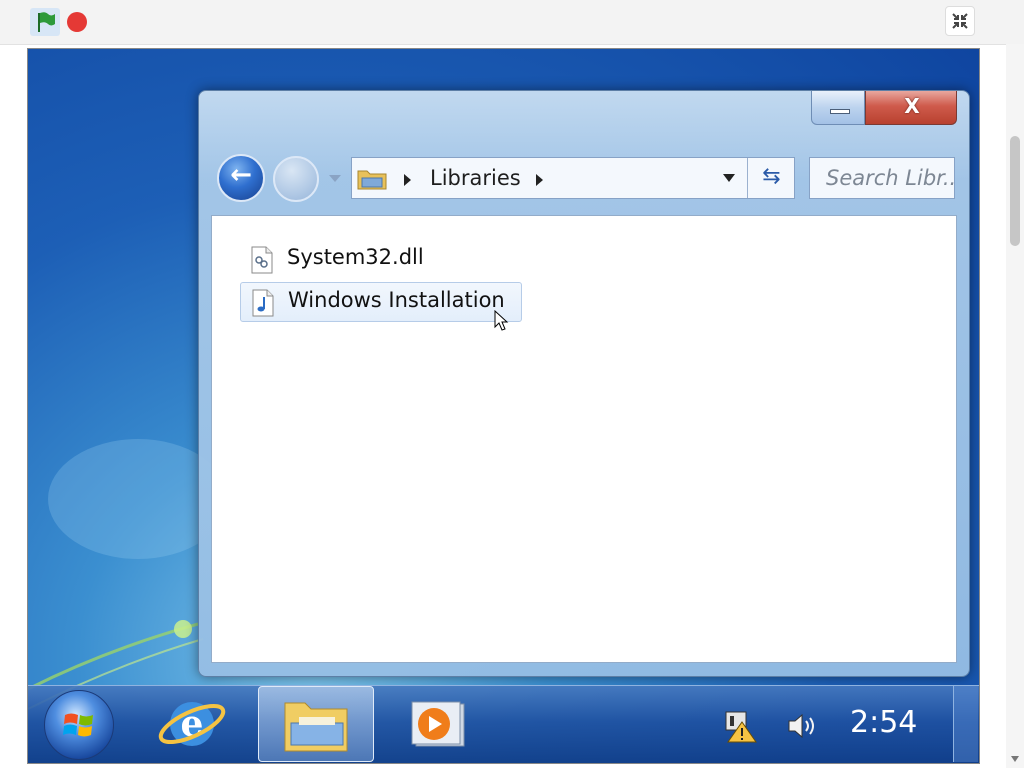 This screenshot has width=1024, height=768. What do you see at coordinates (840, 111) in the screenshot?
I see `minimize-icon` at bounding box center [840, 111].